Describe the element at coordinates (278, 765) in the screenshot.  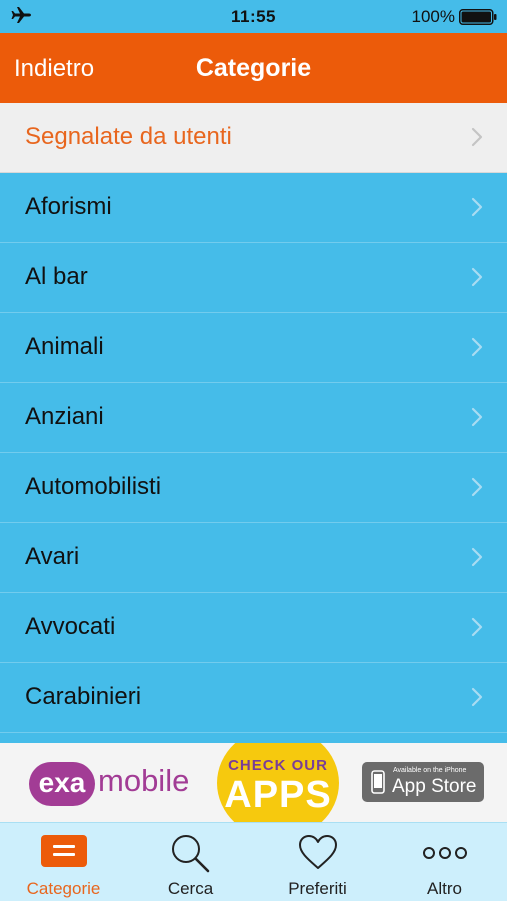
I see `badge-small-text: CHECK OUR` at that location.